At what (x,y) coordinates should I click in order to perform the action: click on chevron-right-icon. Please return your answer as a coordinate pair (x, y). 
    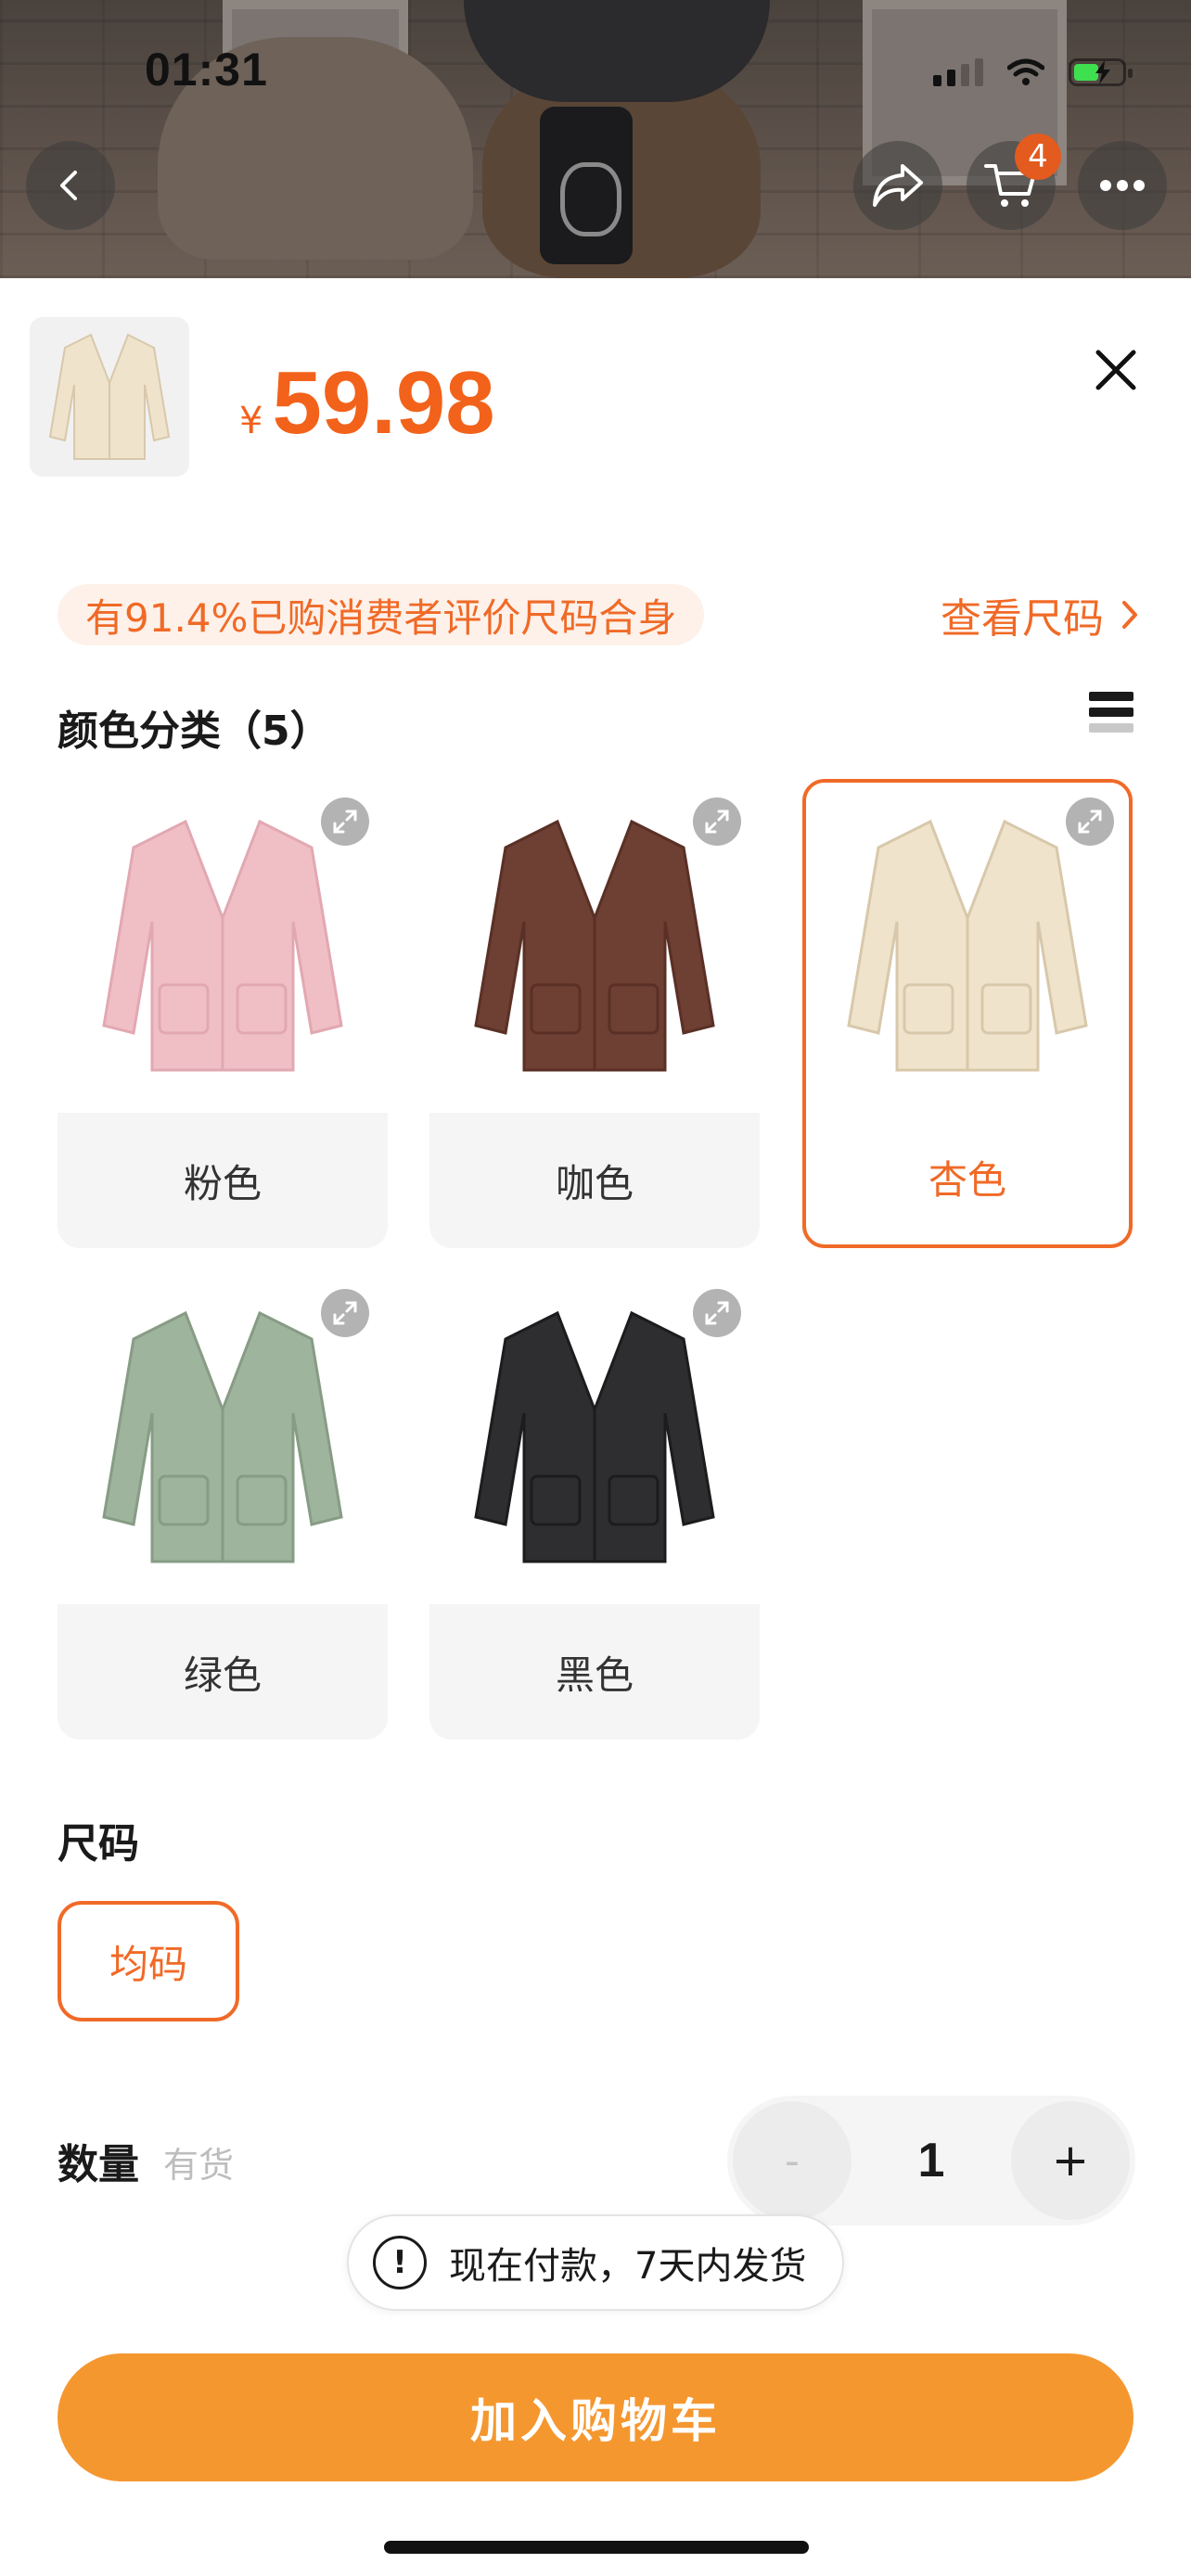
    Looking at the image, I should click on (1129, 615).